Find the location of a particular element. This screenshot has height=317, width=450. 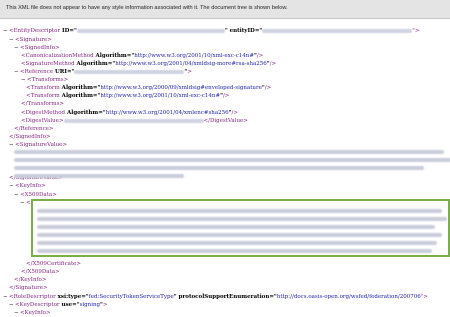

closing-tag: </SignedInfo> is located at coordinates (30, 137).